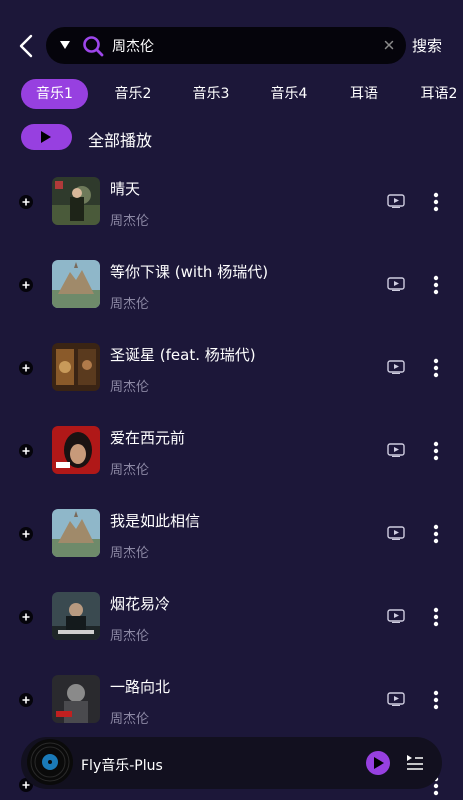  I want to click on song-title: 爱在西元前, so click(148, 438).